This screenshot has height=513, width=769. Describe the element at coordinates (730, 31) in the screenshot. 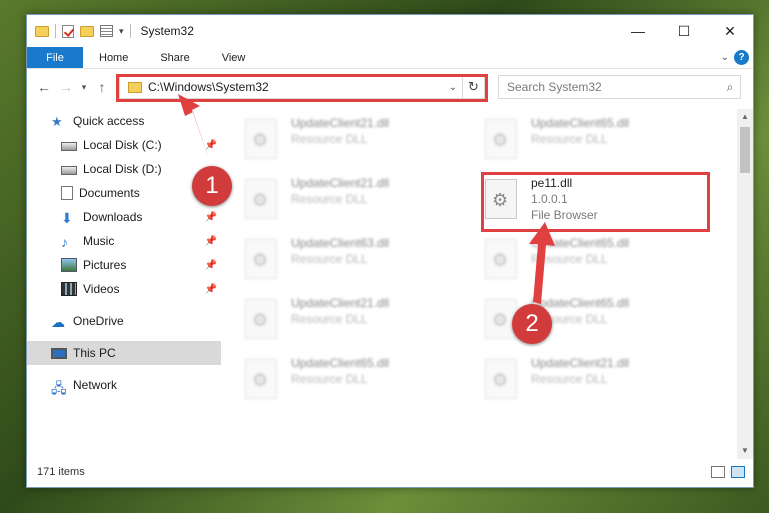

I see `close-button: ✕` at that location.